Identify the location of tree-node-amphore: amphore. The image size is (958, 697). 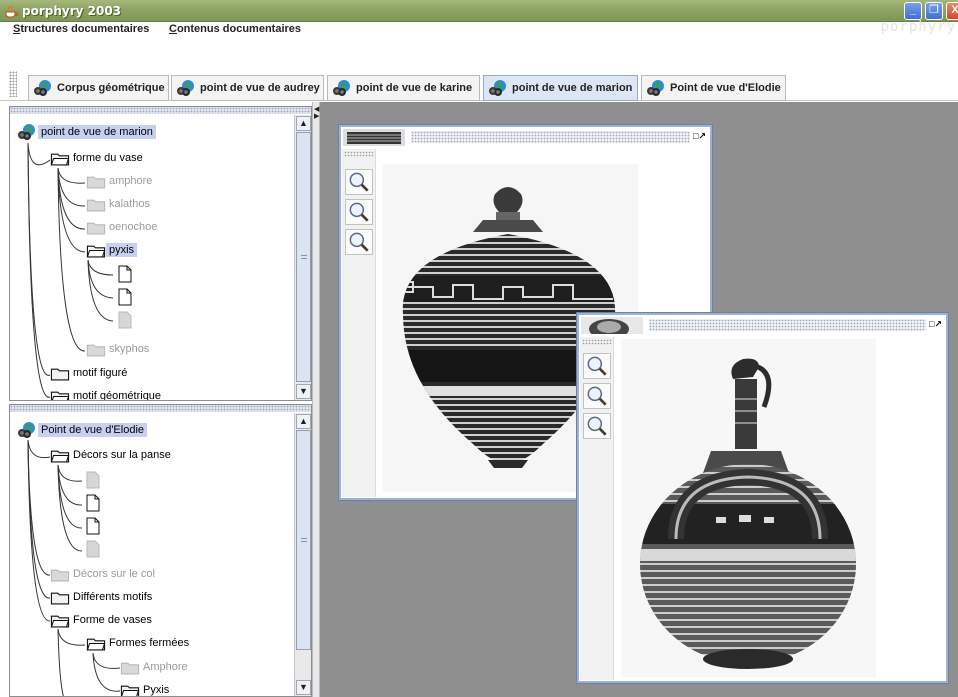
(120, 181).